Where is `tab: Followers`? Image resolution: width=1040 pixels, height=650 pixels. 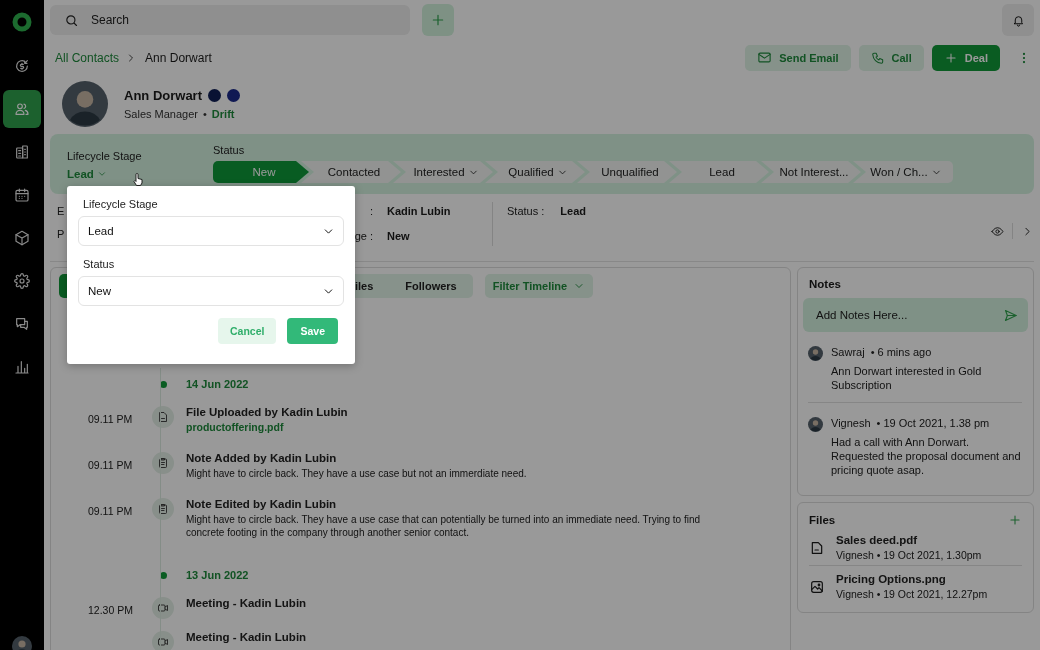 tab: Followers is located at coordinates (431, 286).